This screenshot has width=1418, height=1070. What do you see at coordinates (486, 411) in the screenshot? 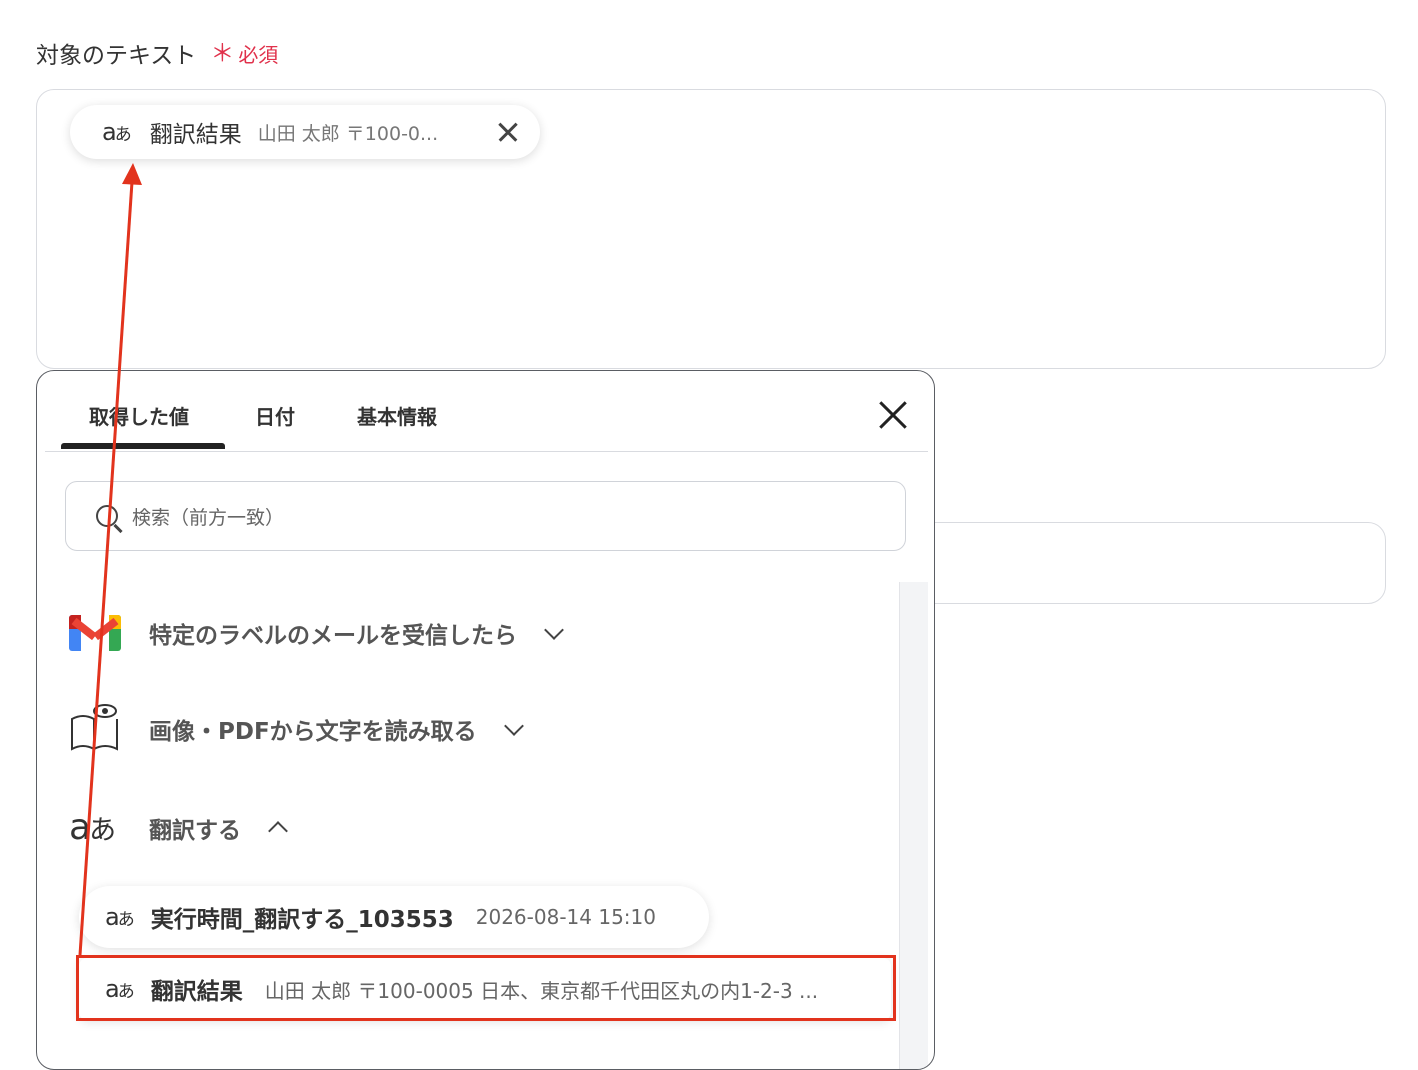
I see `picker-tabs: 取得した値 日付 基本情報` at bounding box center [486, 411].